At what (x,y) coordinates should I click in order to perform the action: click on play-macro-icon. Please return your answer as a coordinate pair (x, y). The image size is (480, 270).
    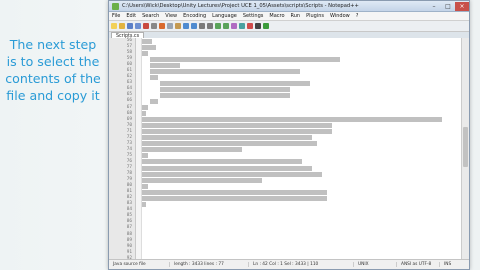
    Looking at the image, I should click on (266, 26).